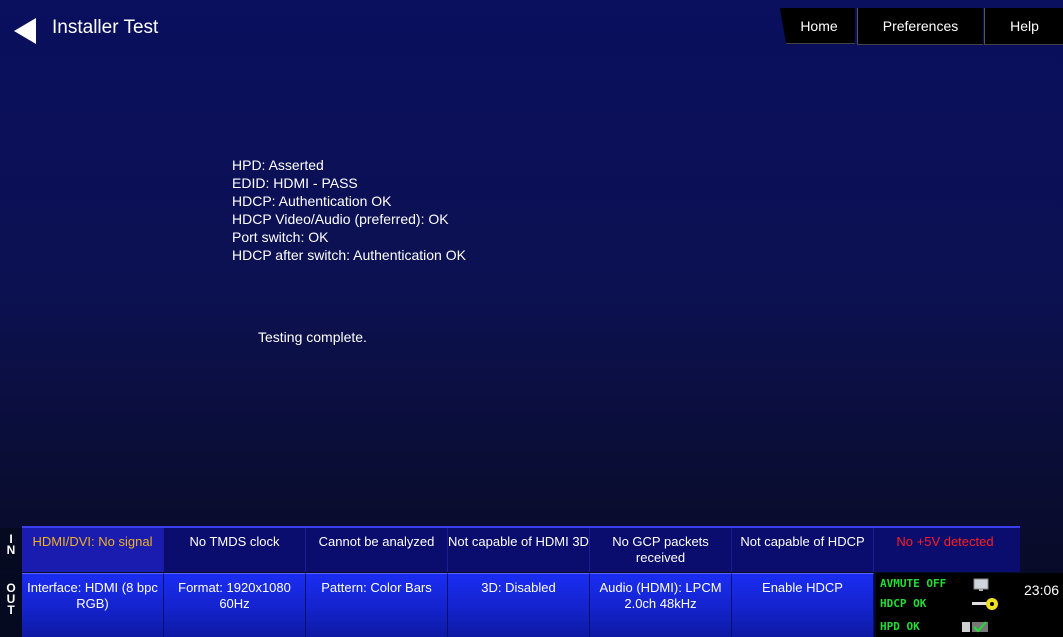  I want to click on top-bar: Installer Test Home Preferences Help, so click(531, 30).